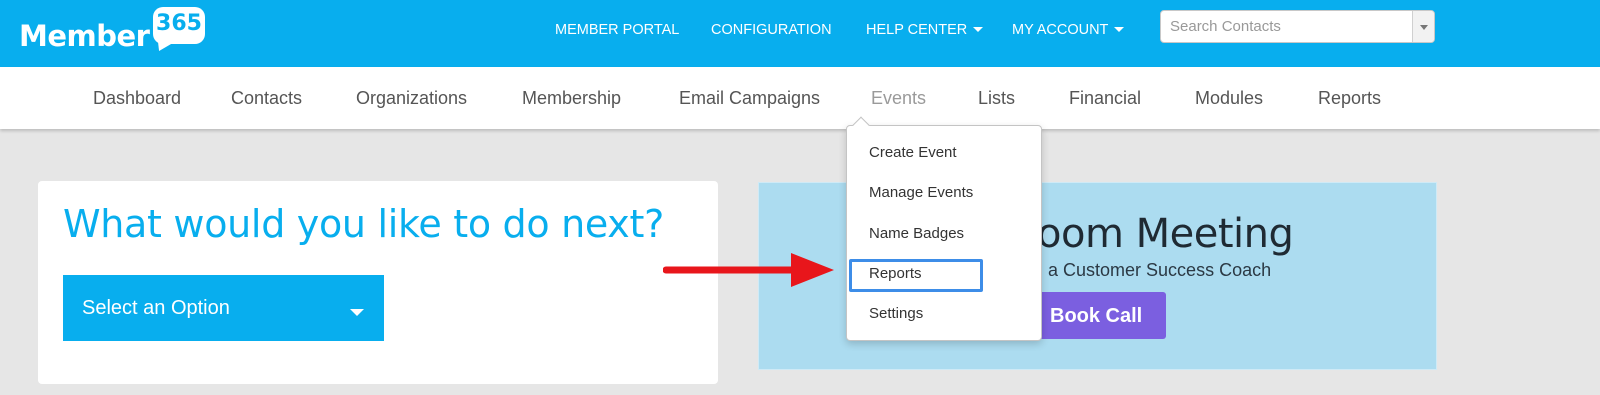  Describe the element at coordinates (137, 98) in the screenshot. I see `nav-dashboard: Dashboard` at that location.